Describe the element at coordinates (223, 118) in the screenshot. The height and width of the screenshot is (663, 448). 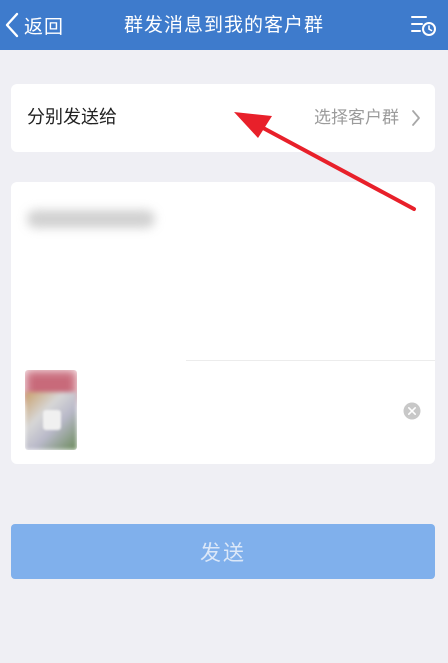
I see `recipient-selector: 分别发送给 选择客户群` at that location.